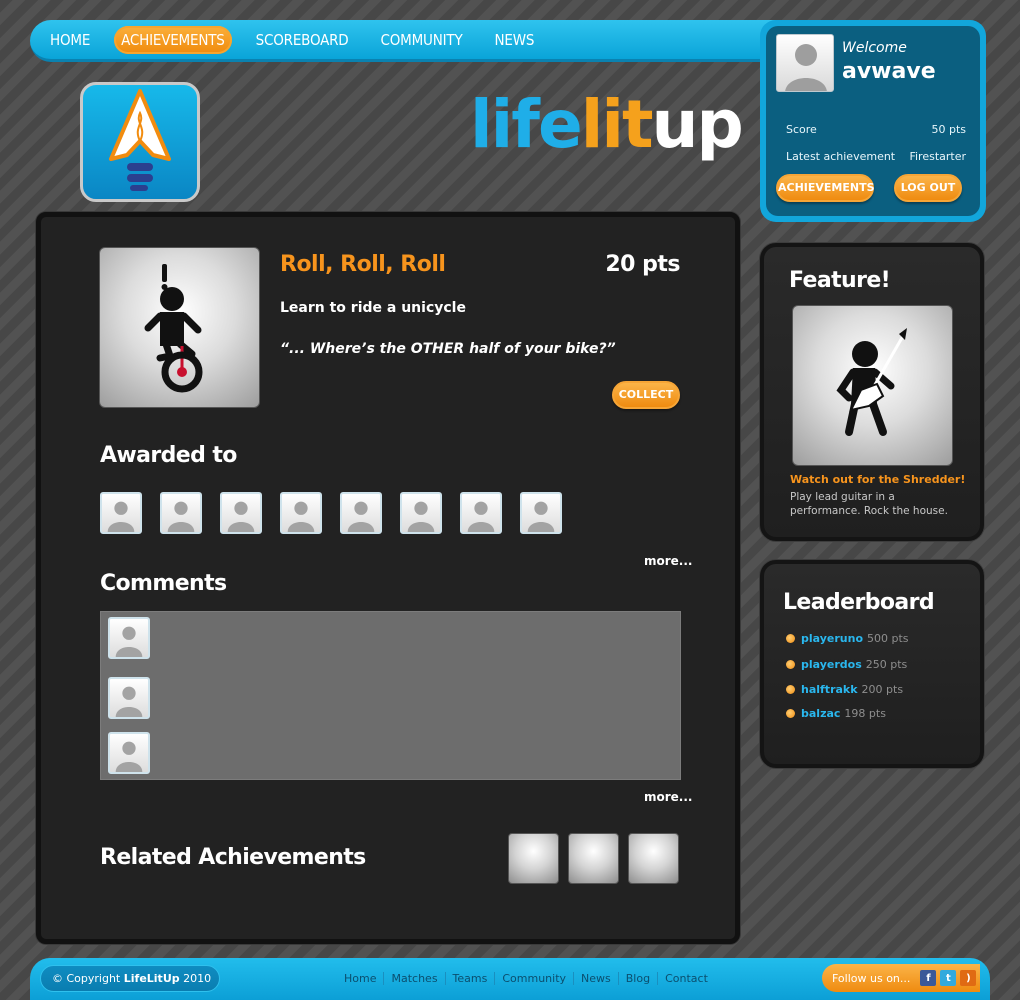  I want to click on leaderboard-row: balzac 198 pts, so click(836, 713).